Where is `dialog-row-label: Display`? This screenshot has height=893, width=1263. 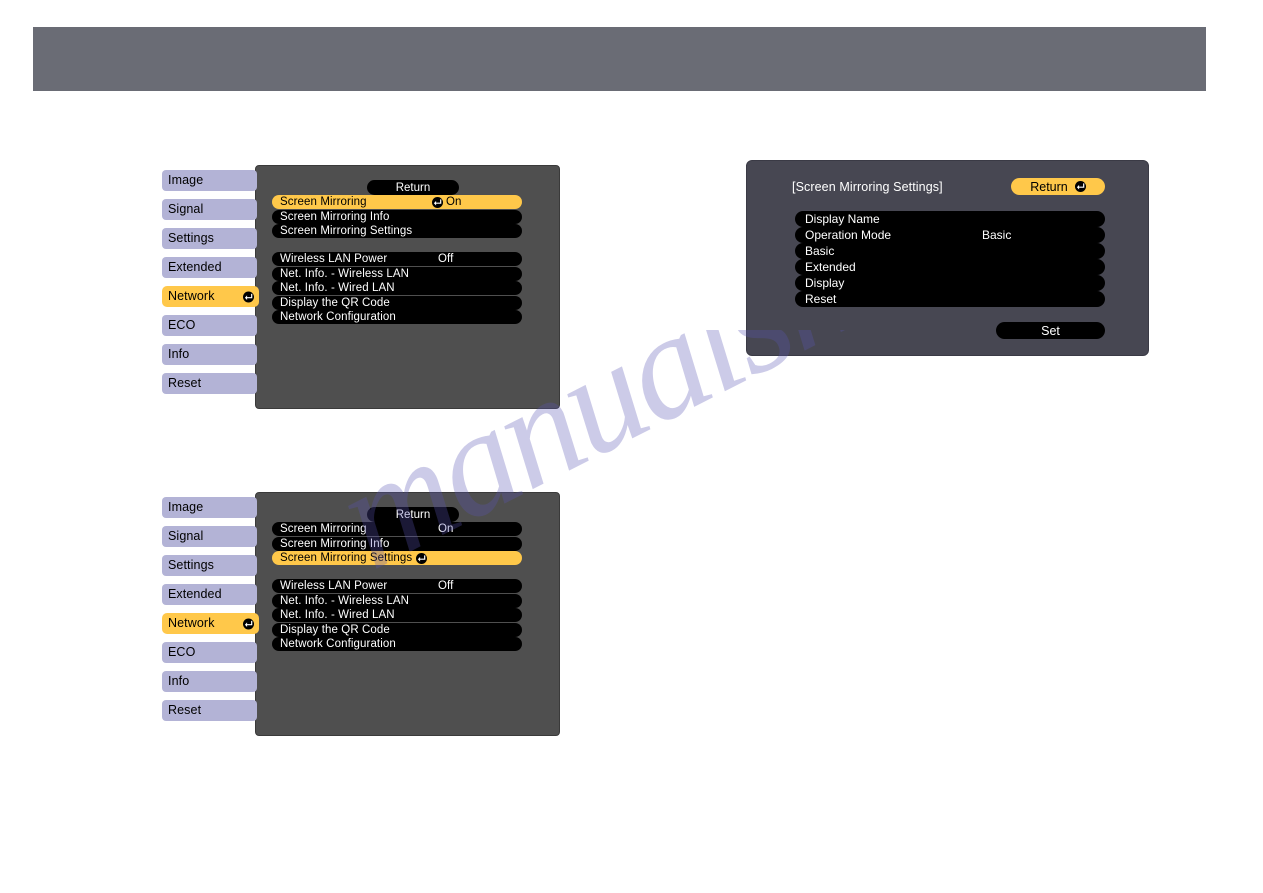 dialog-row-label: Display is located at coordinates (825, 283).